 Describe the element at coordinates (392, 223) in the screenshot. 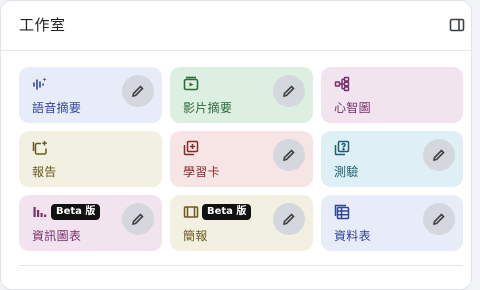

I see `tool-card-data-table: 資料表` at that location.